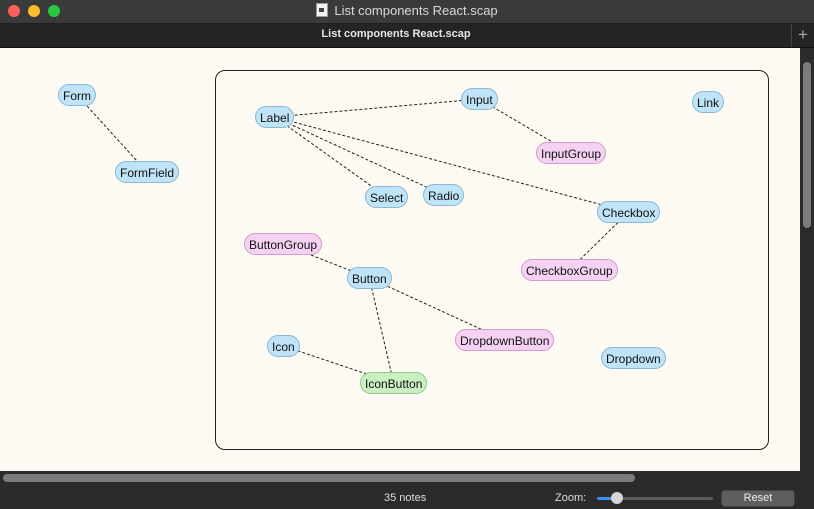 The height and width of the screenshot is (509, 814). I want to click on note-formfield: FormField, so click(147, 172).